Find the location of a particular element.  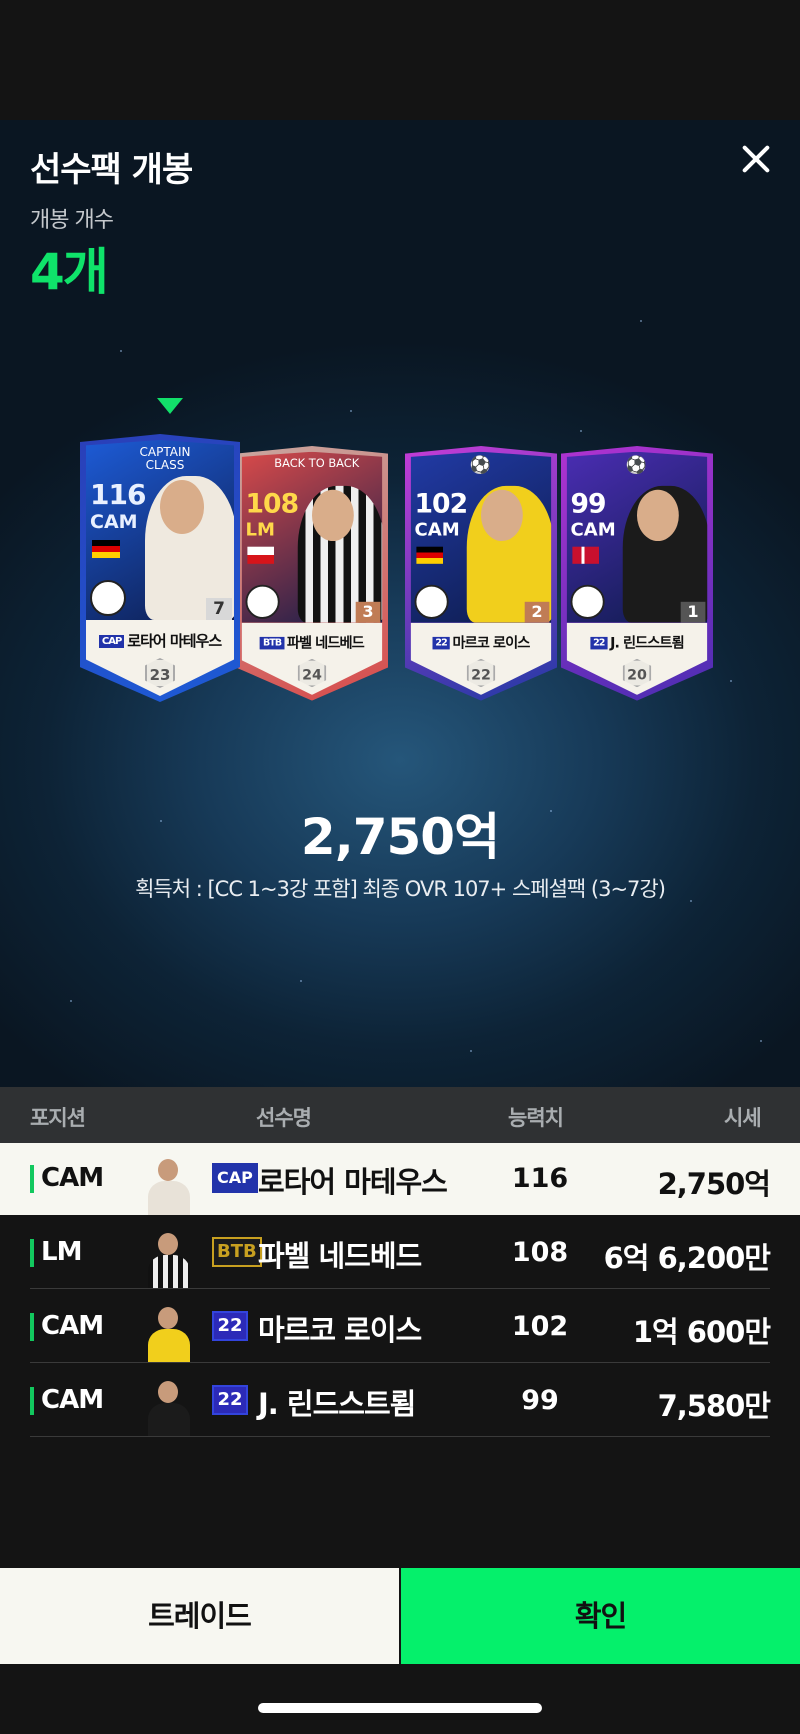

card-player-name: BTB 파벨 네드베드 is located at coordinates (312, 642).